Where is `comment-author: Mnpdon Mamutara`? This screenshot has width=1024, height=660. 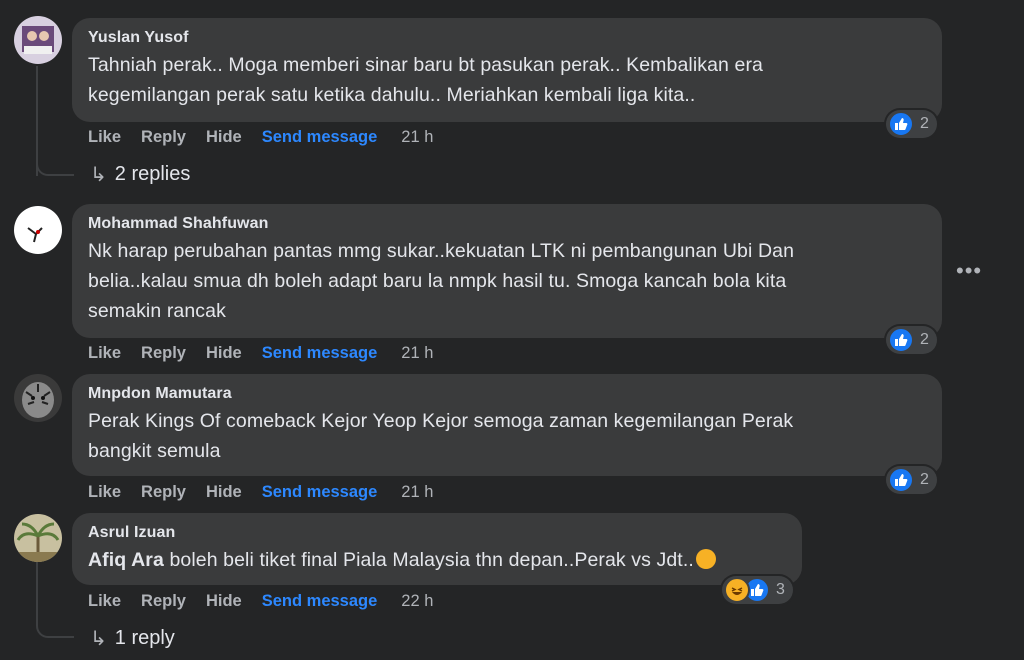 comment-author: Mnpdon Mamutara is located at coordinates (507, 394).